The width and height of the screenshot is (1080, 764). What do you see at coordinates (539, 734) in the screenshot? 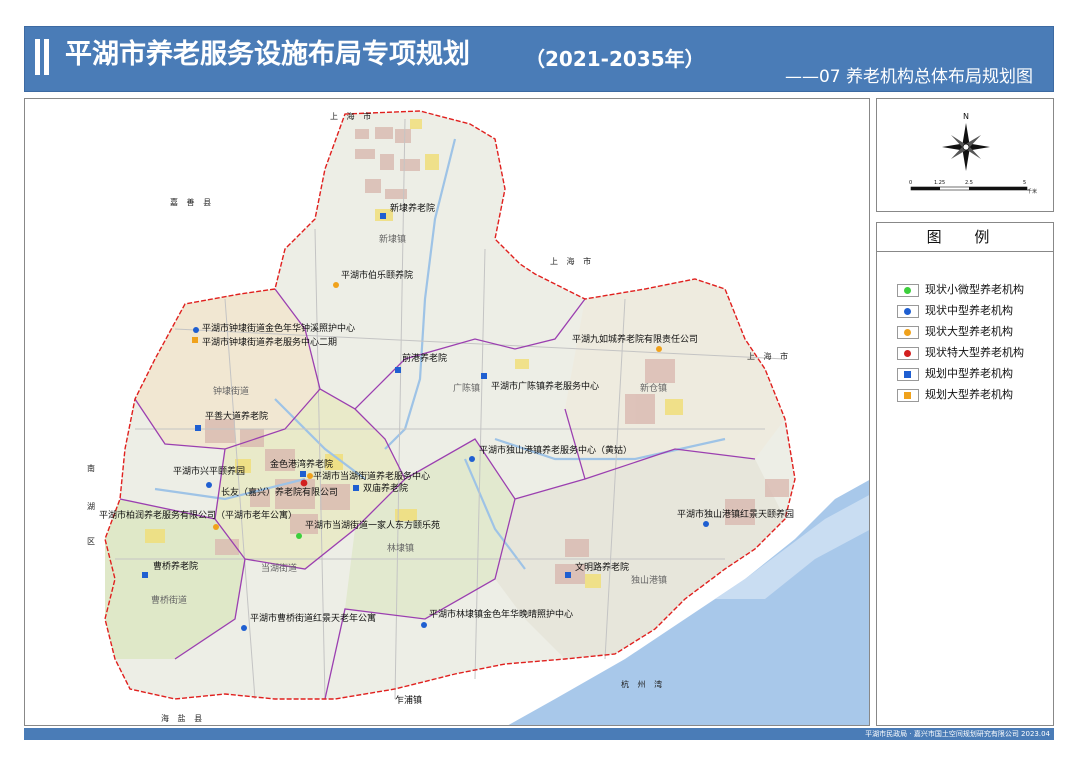
I see `footer-bar: 平湖市民政局 · 嘉兴市国土空间规划研究有限公司 2023.04` at bounding box center [539, 734].